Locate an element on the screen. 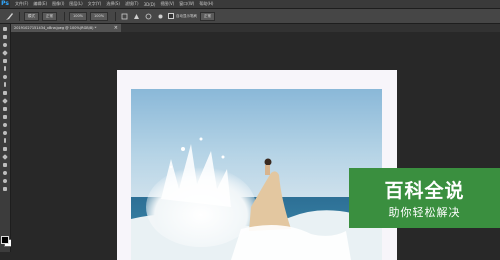 Image resolution: width=500 pixels, height=260 pixels. path-select-tool-icon is located at coordinates (5, 156).